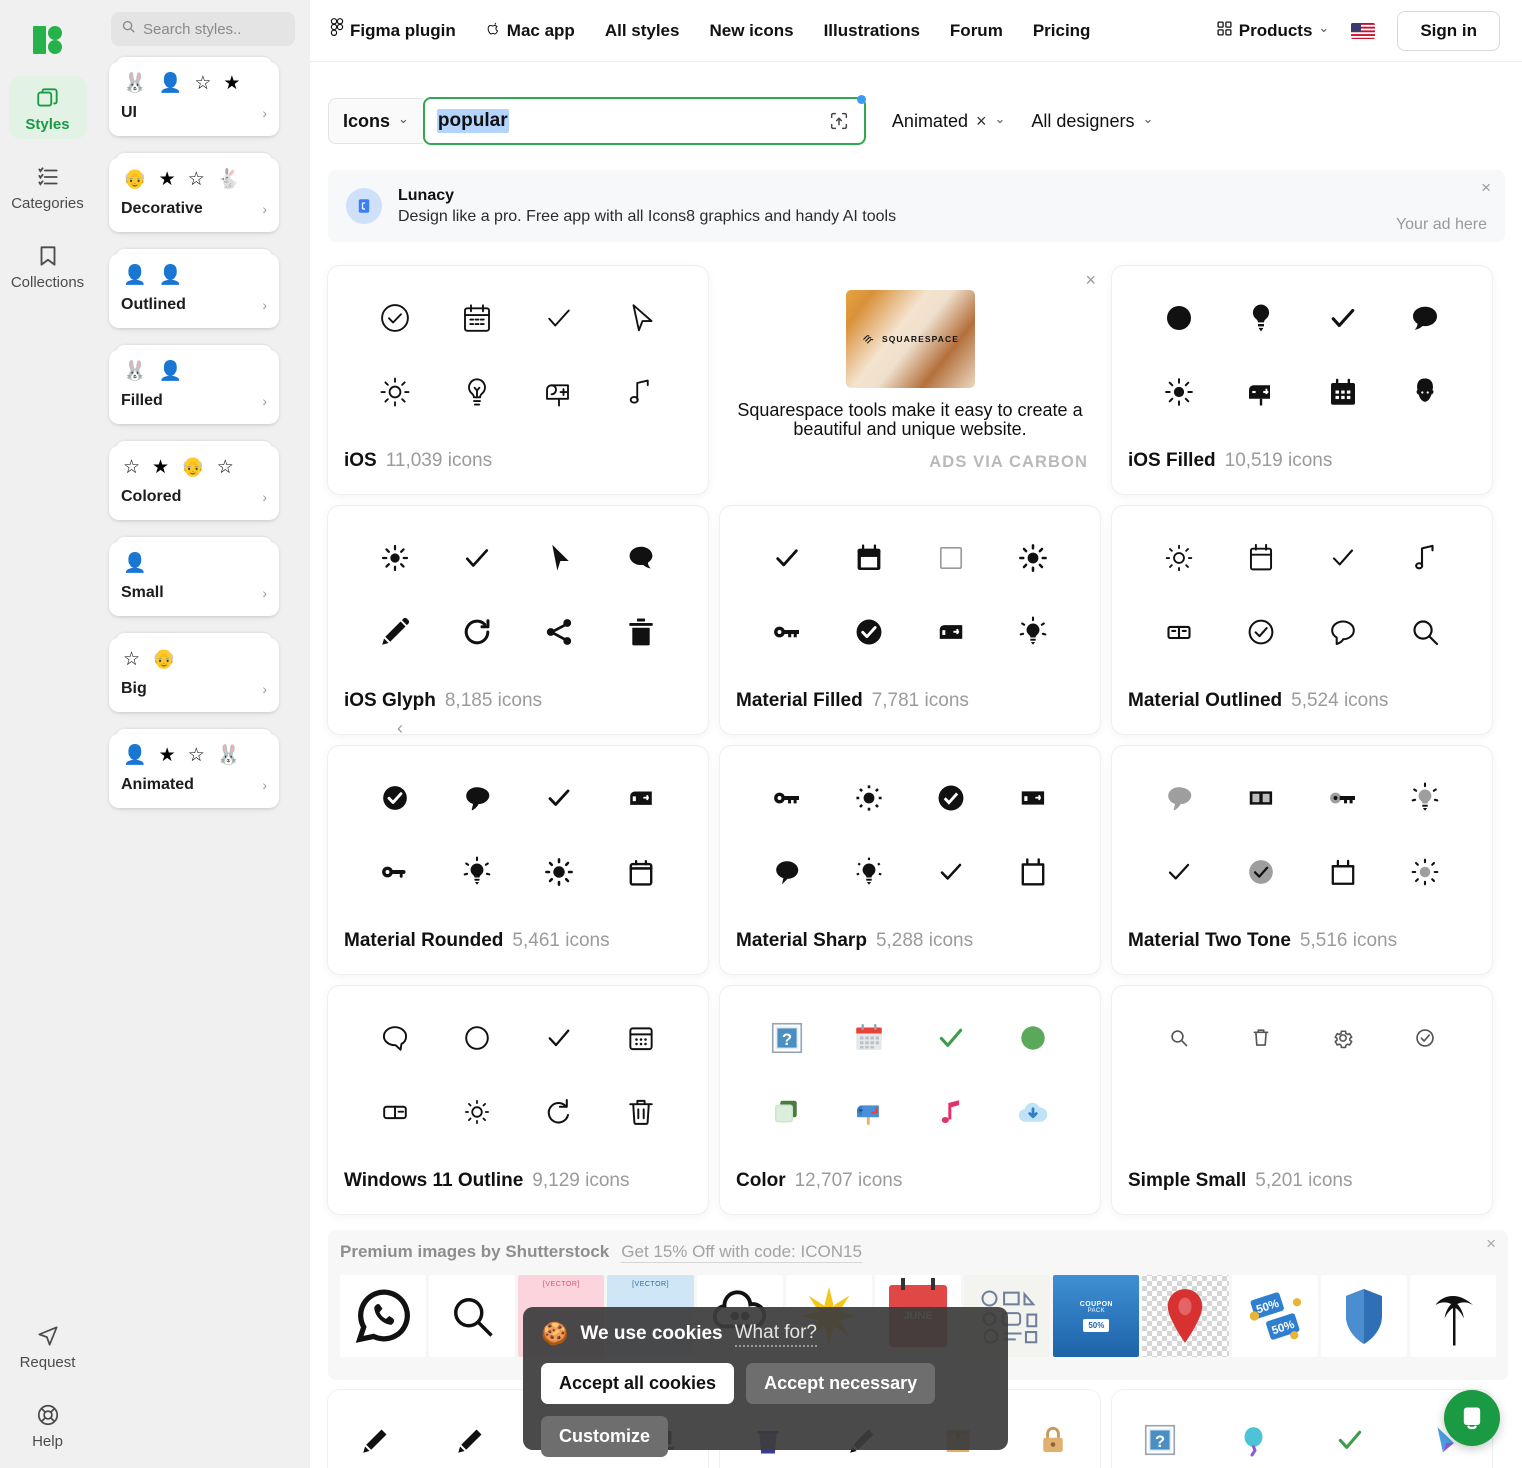  Describe the element at coordinates (869, 1038) in the screenshot. I see `calendar-color-icon` at that location.